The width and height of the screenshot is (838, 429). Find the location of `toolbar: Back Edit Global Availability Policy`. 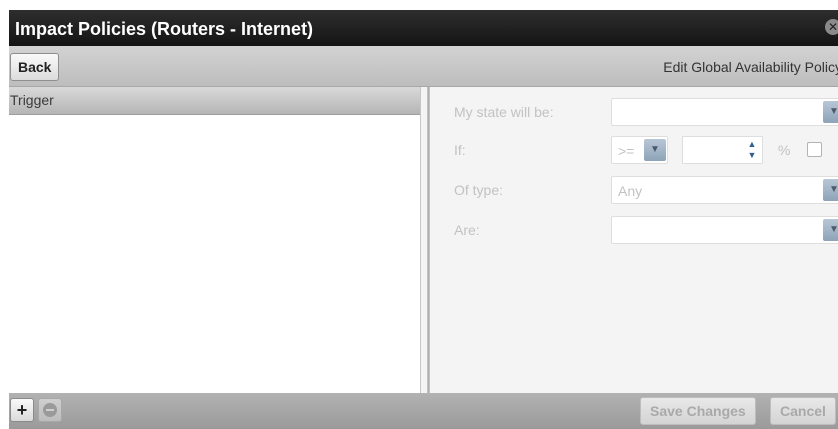

toolbar: Back Edit Global Availability Policy is located at coordinates (423, 66).